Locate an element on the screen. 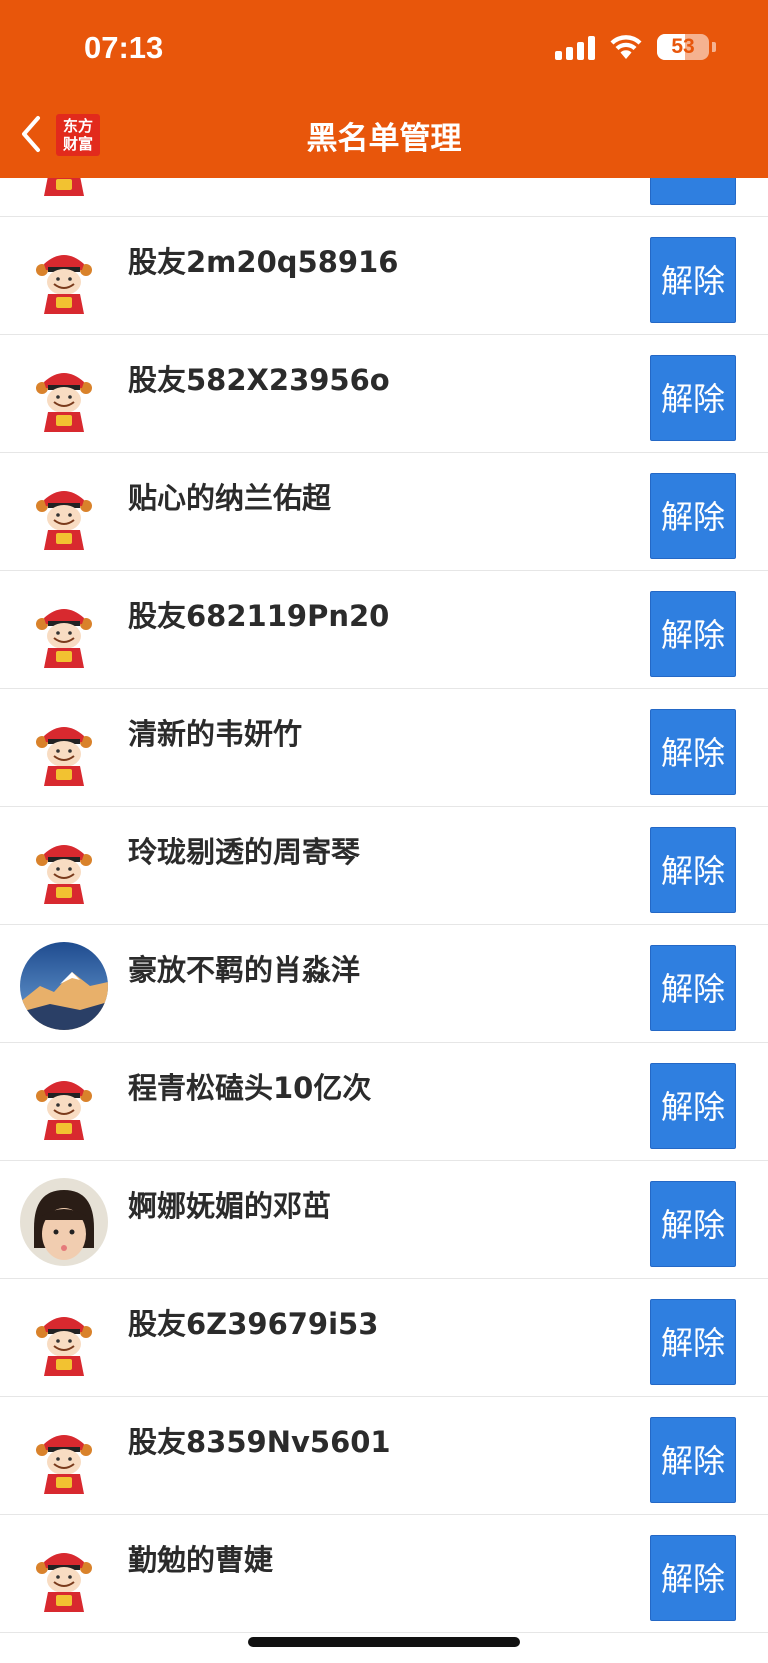  list-item: 清新的韦妍竹 解除 is located at coordinates (384, 748).